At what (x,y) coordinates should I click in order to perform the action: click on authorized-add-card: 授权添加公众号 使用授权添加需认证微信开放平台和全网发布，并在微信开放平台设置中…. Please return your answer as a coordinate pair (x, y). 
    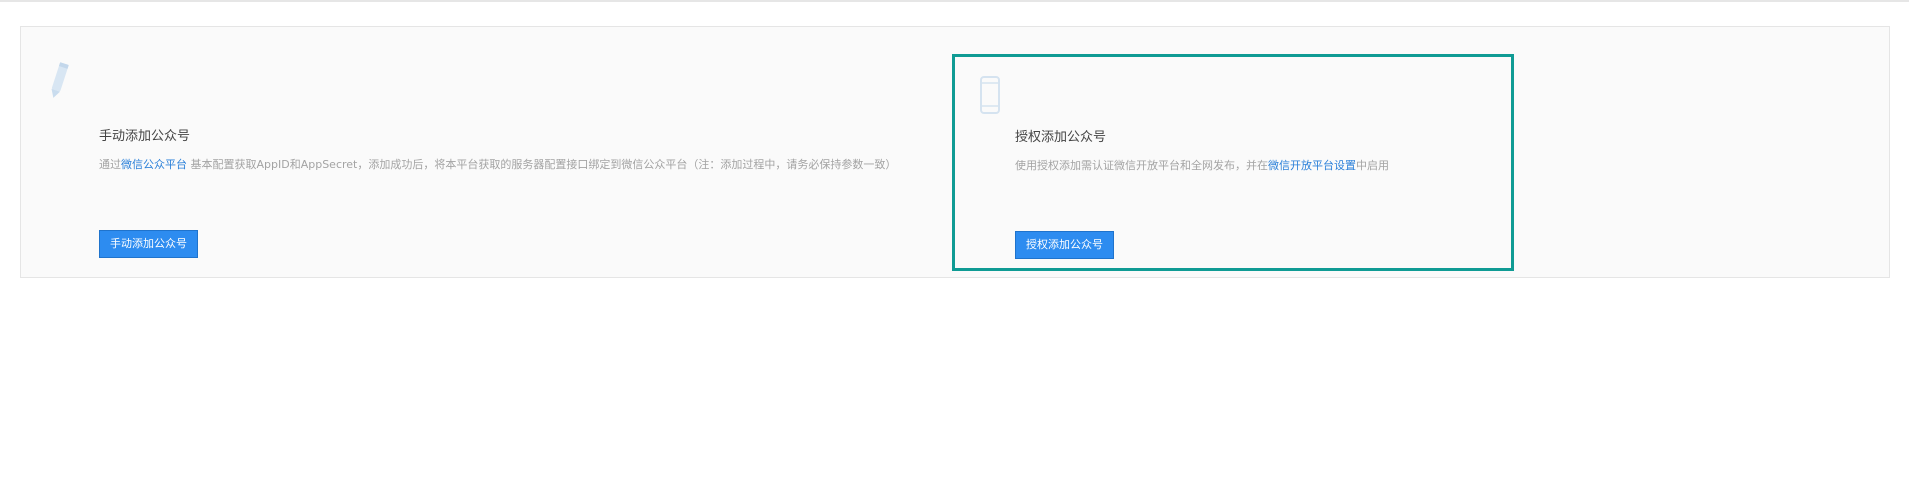
    Looking at the image, I should click on (1233, 162).